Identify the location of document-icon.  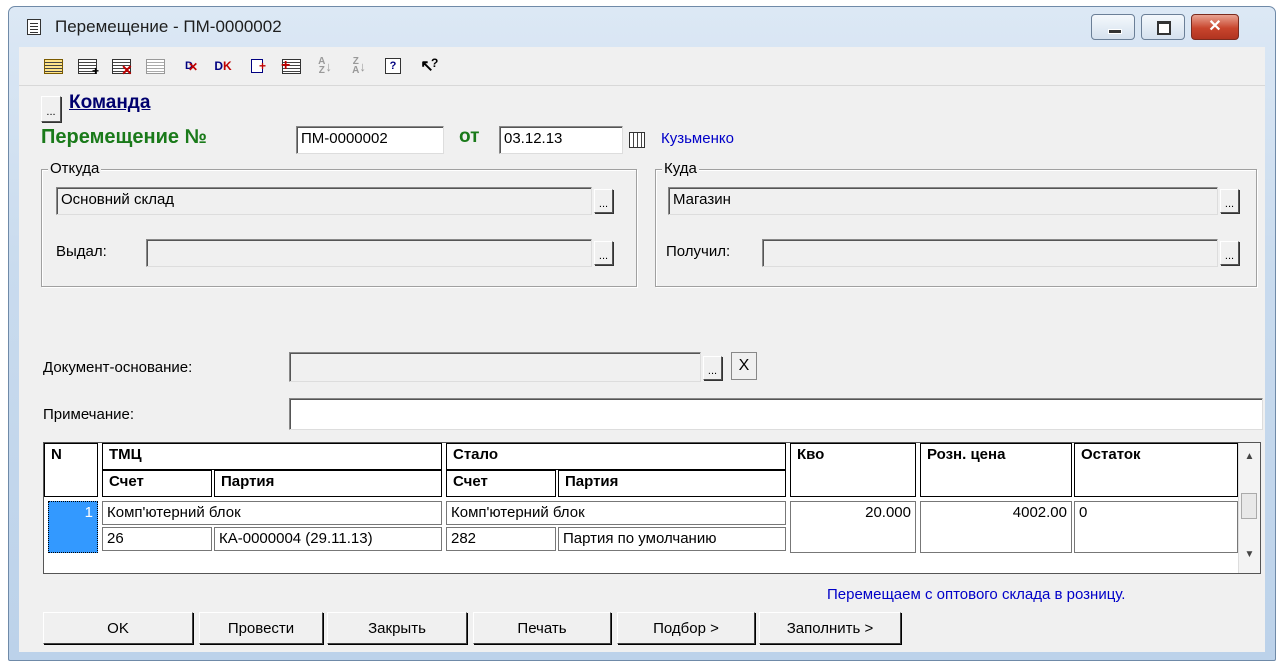
(34, 27).